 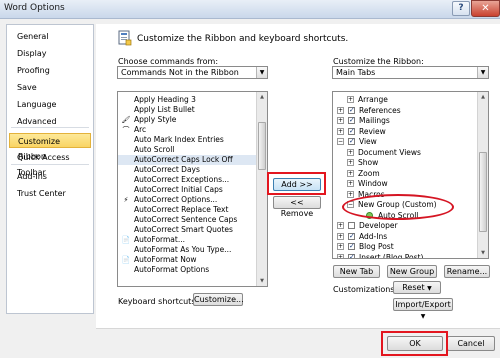 What do you see at coordinates (405, 237) in the screenshot?
I see `tree-item: + ✓ Add-Ins` at bounding box center [405, 237].